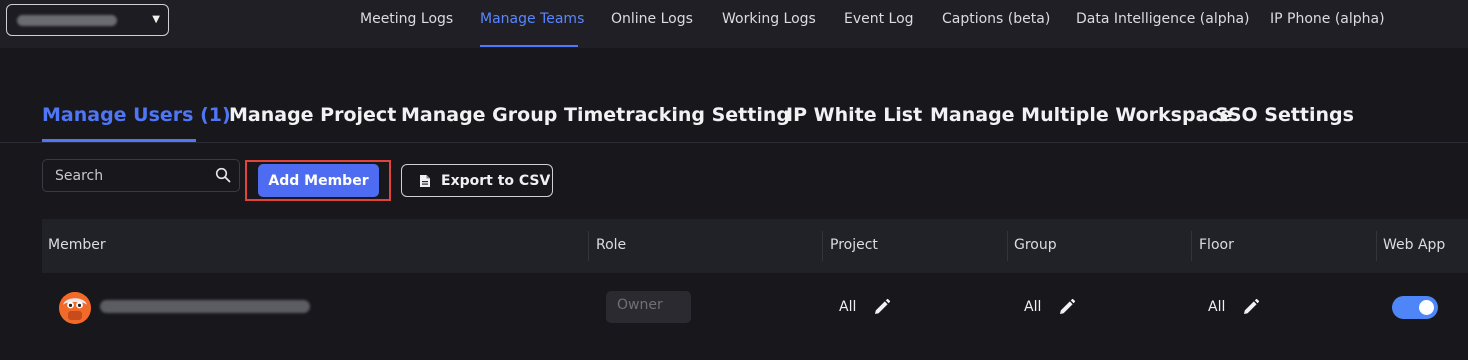  What do you see at coordinates (136, 115) in the screenshot?
I see `tab-manage-users: Manage Users (1)` at bounding box center [136, 115].